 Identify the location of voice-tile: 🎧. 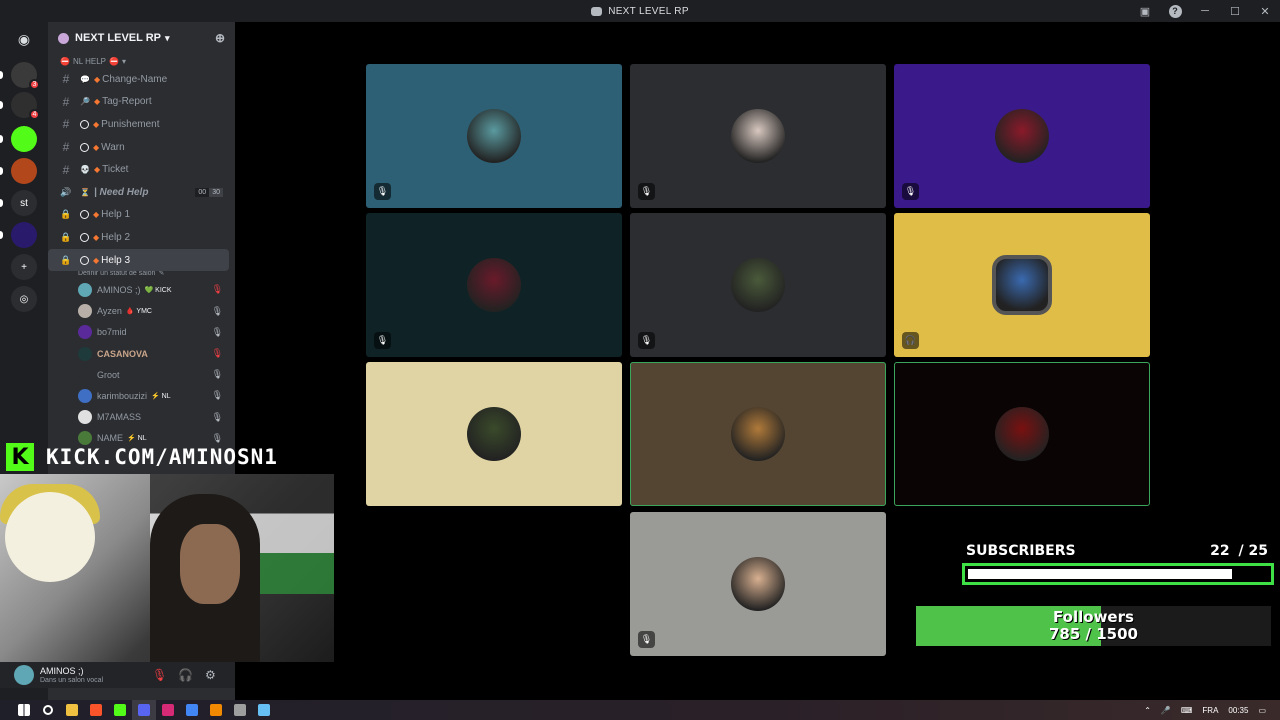
(1022, 285).